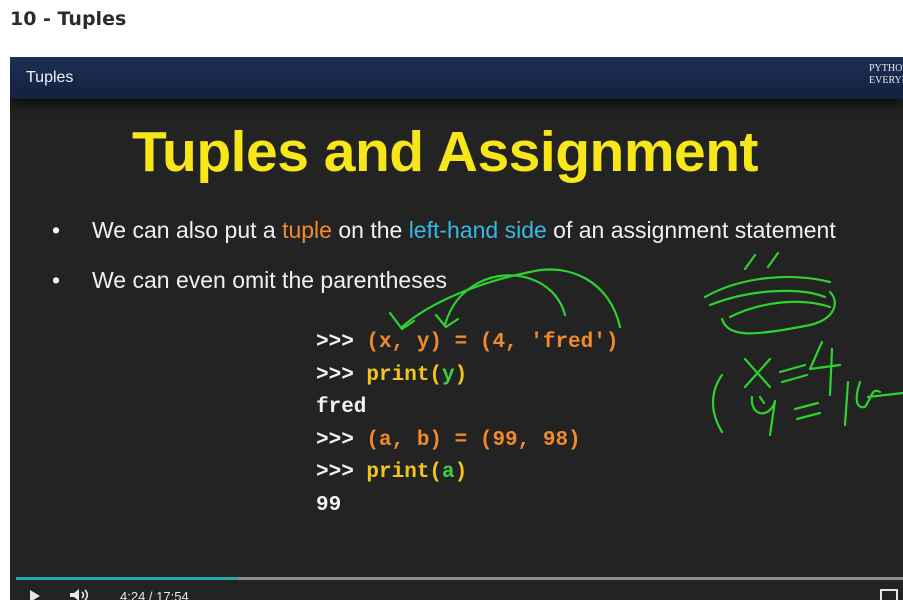 The image size is (903, 600). I want to click on annotation-cursor-mark, so click(762, 400).